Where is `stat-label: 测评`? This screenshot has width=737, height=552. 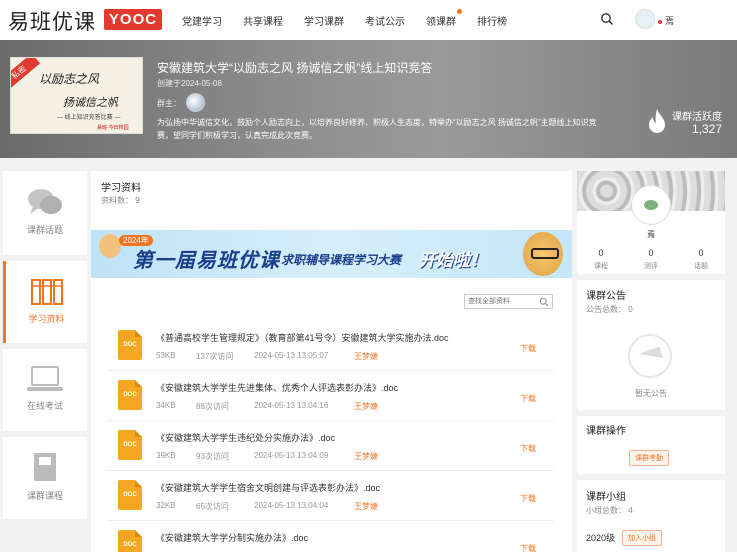
stat-label: 测评 is located at coordinates (651, 266).